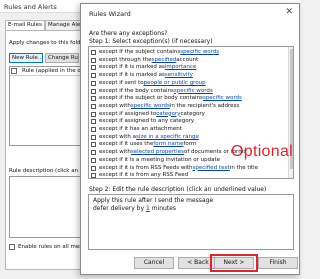  I want to click on exception-condition: except if it is marked as importance, so click(143, 67).